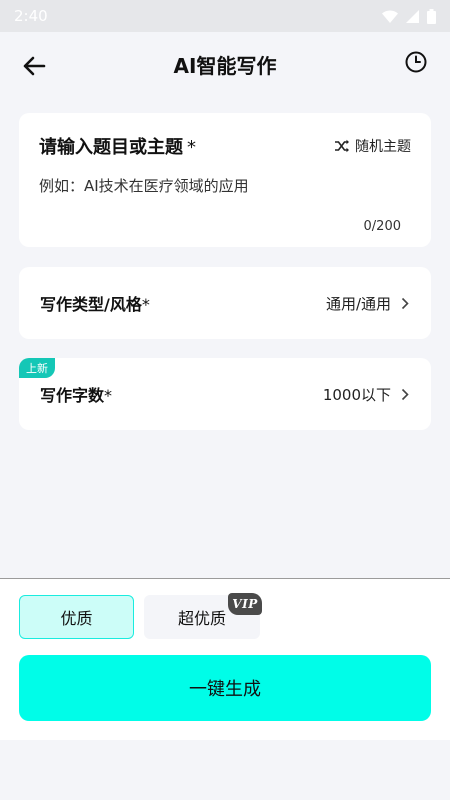  I want to click on shuffle-icon, so click(342, 146).